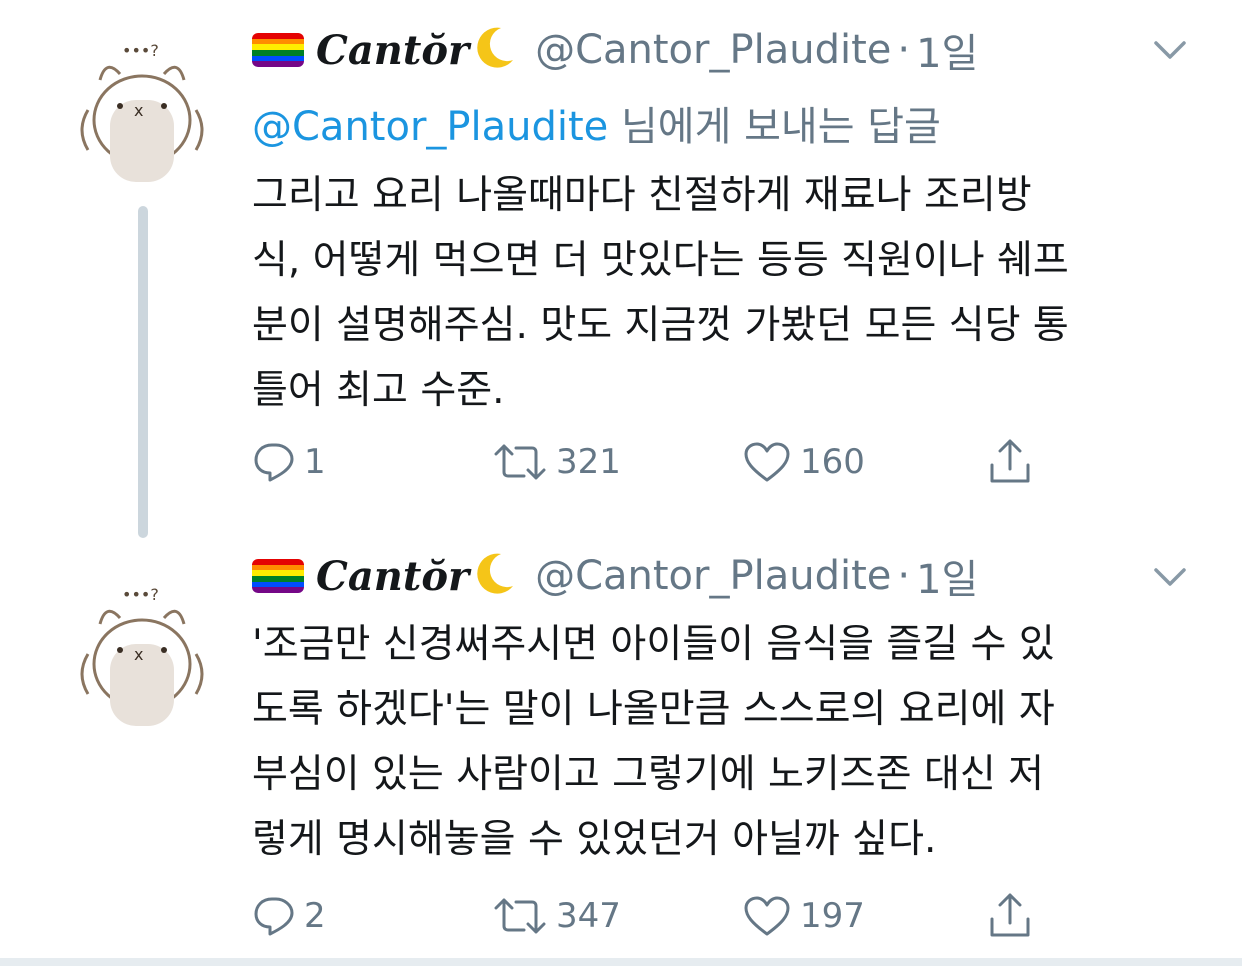 The height and width of the screenshot is (966, 1242). I want to click on tweet-text-line: 틀어 최고 수준., so click(378, 390).